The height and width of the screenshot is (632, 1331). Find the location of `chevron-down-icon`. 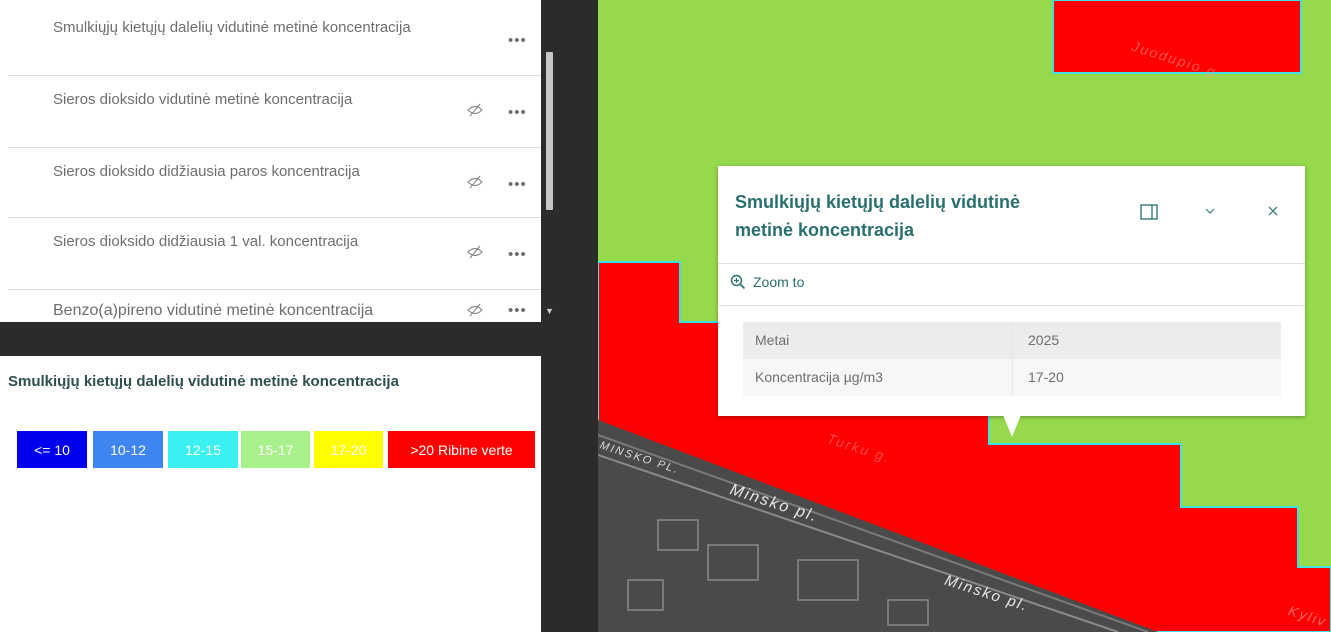

chevron-down-icon is located at coordinates (1210, 213).